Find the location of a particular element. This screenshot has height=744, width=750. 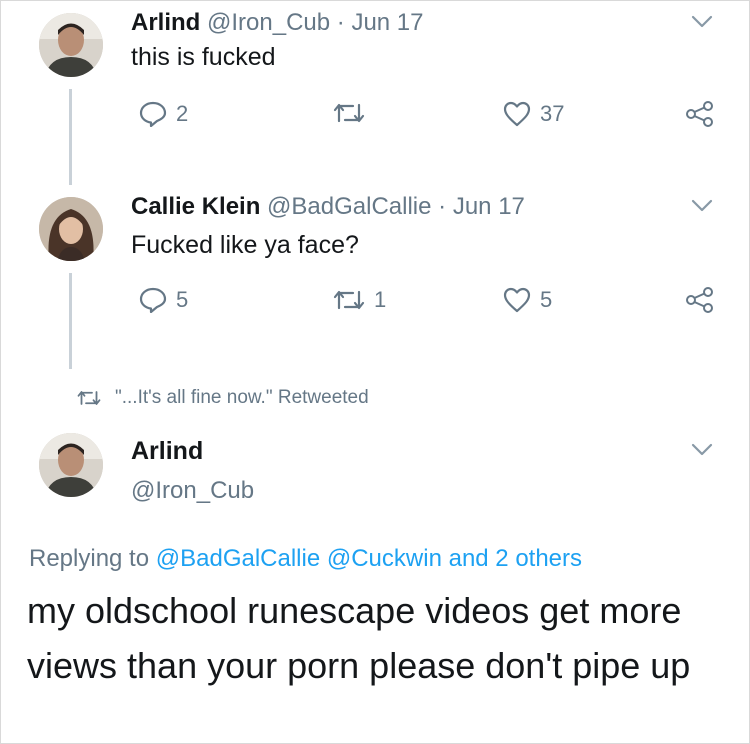

retweeted-by-note: "...It's all fine now." Retweeted is located at coordinates (223, 398).